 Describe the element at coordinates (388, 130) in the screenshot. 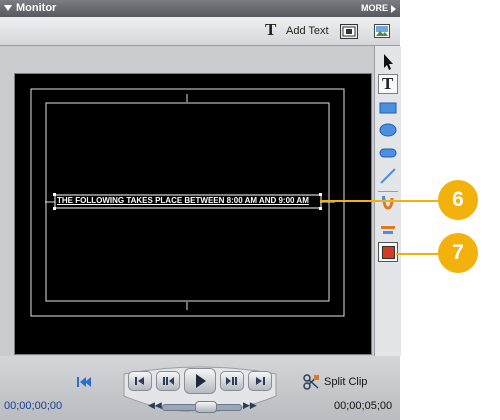

I see `ellipse-tool-icon` at that location.